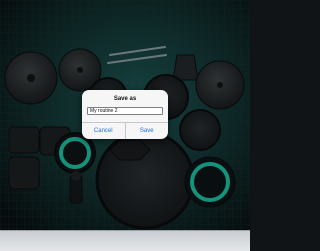  What do you see at coordinates (125, 240) in the screenshot?
I see `bottom-toolbar` at bounding box center [125, 240].